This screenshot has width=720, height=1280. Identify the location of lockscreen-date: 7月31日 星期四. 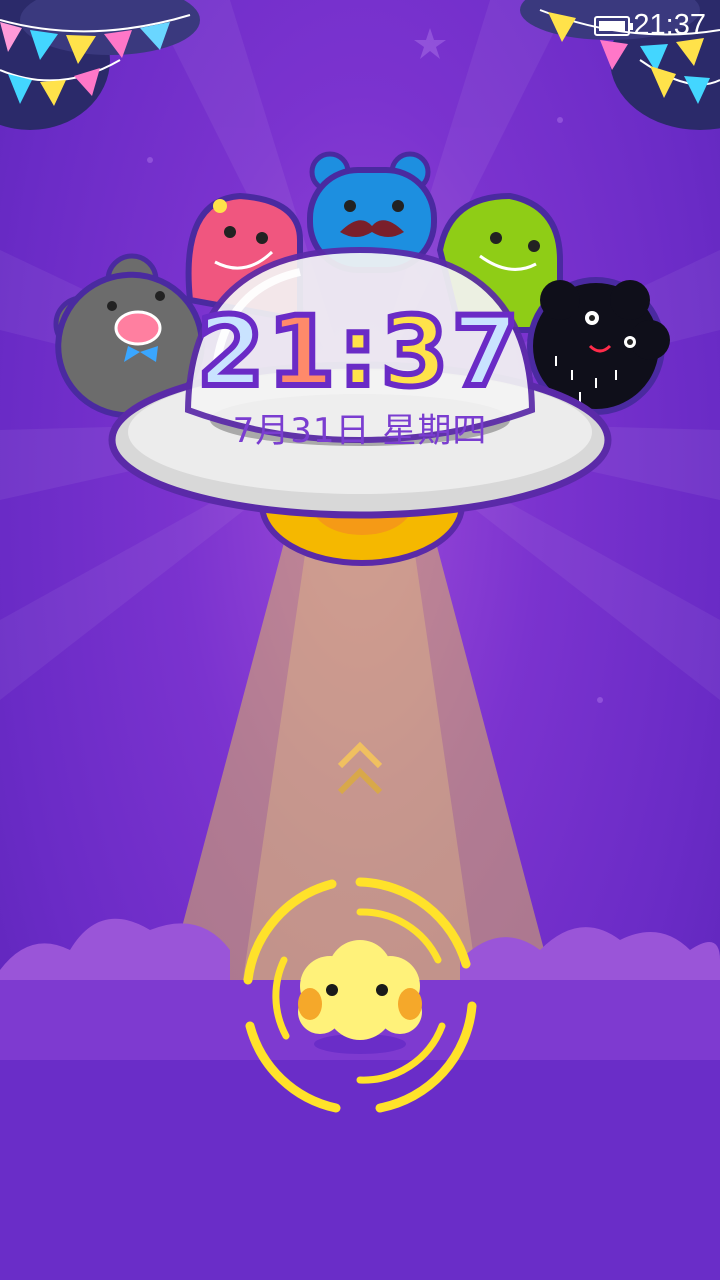
(360, 431).